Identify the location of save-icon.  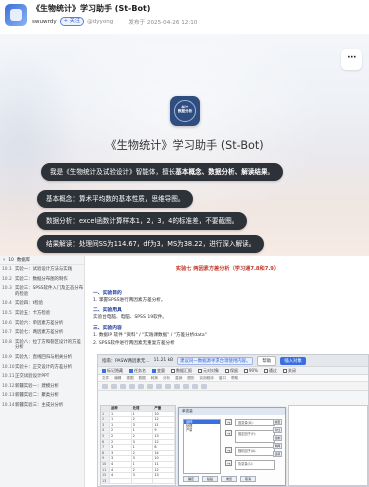
(114, 386).